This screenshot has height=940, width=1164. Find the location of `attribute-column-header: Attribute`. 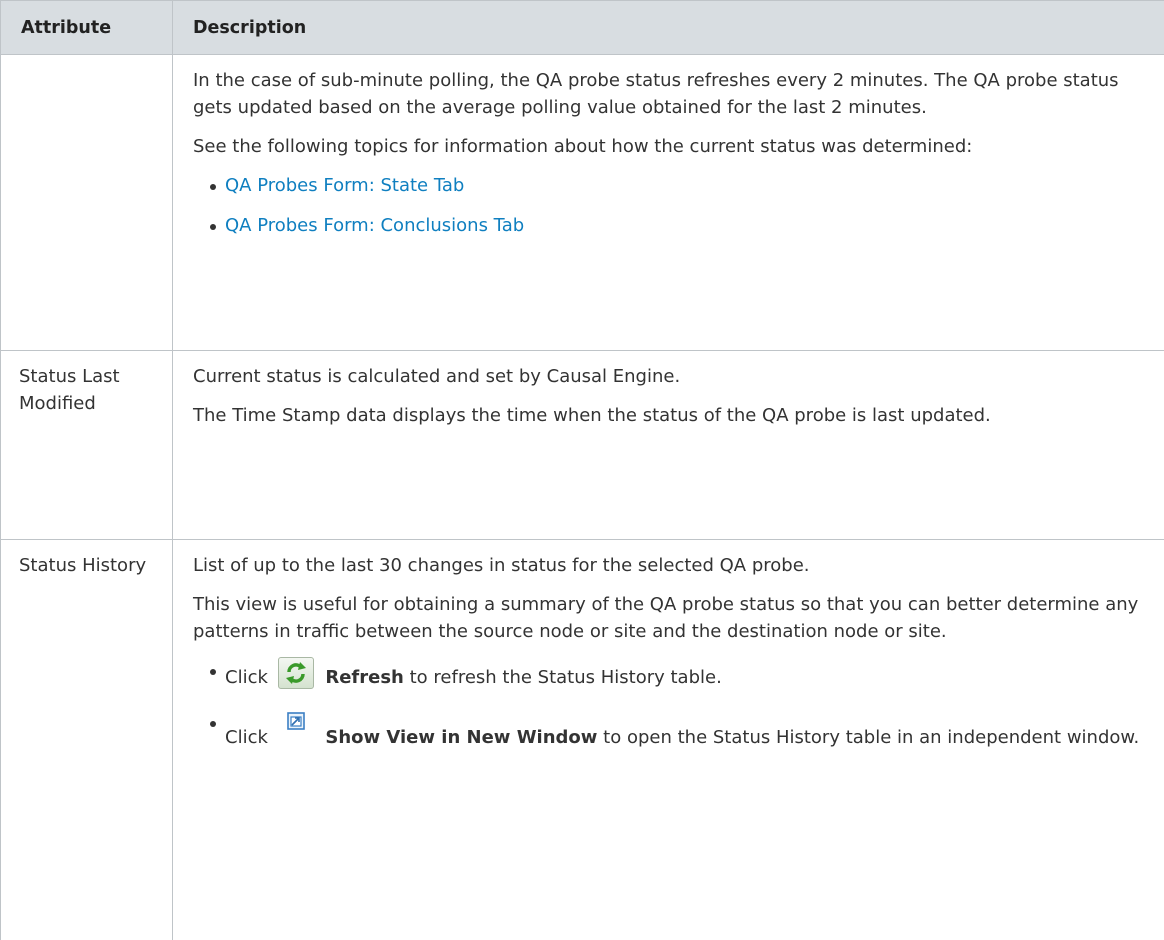

attribute-column-header: Attribute is located at coordinates (87, 28).